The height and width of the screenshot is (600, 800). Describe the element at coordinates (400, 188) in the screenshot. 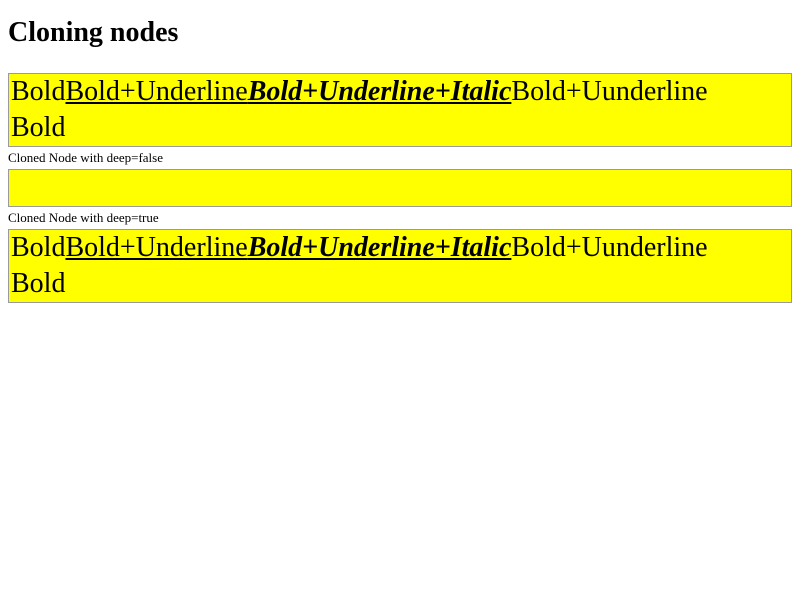

I see `shallow-clone-node` at that location.